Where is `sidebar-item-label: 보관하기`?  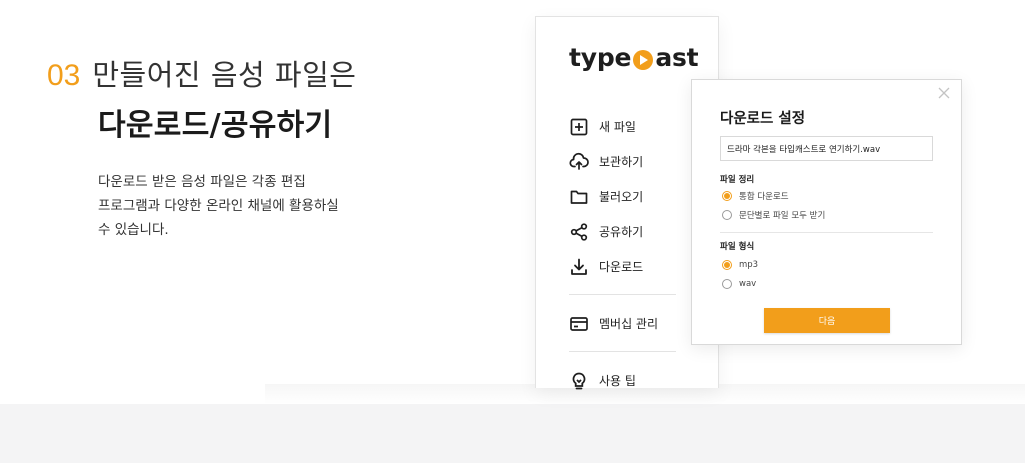
sidebar-item-label: 보관하기 is located at coordinates (621, 162).